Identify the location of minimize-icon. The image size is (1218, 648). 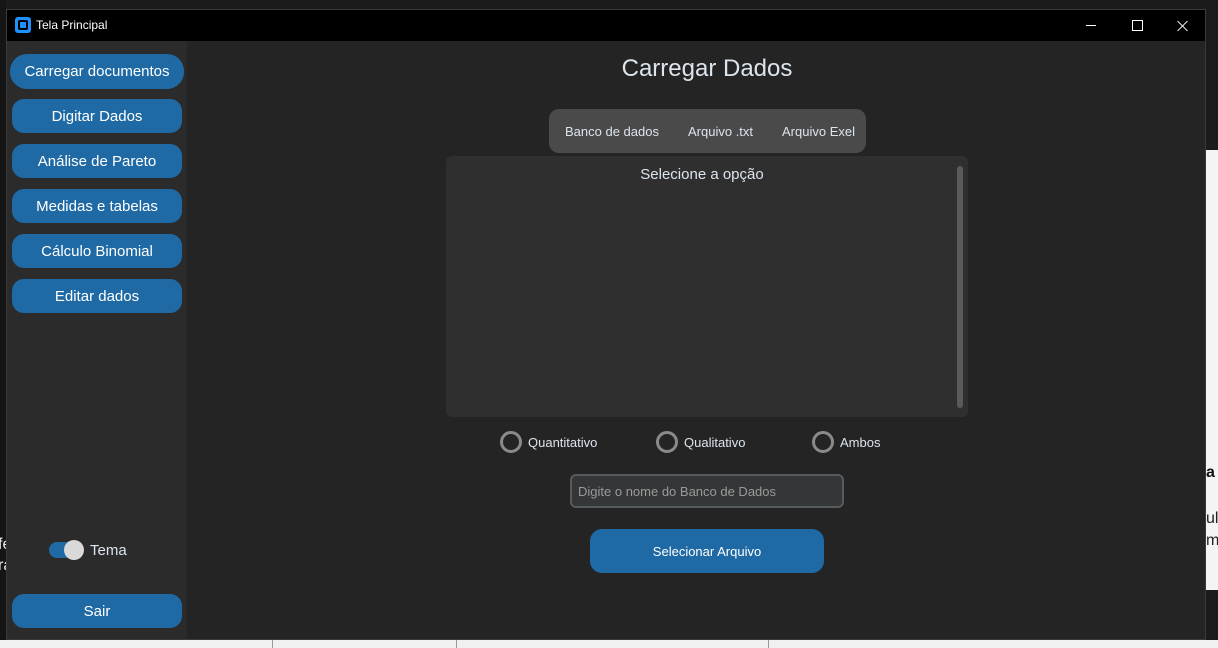
(1091, 25).